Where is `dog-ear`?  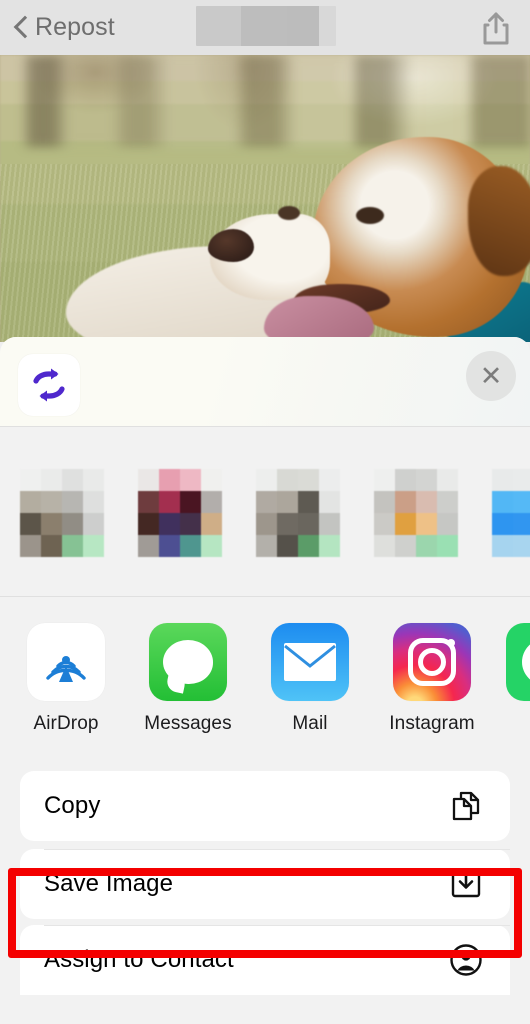 dog-ear is located at coordinates (499, 221).